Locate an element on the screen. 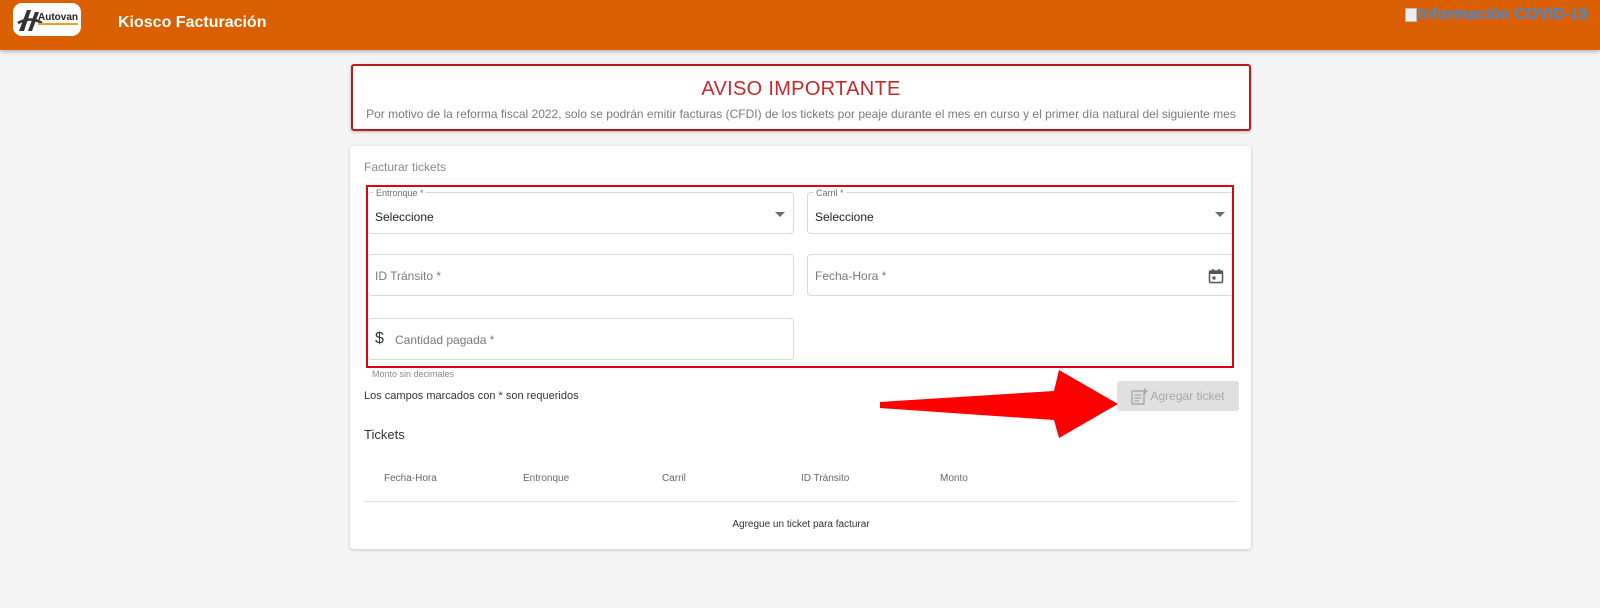  column-header: Monto is located at coordinates (954, 478).